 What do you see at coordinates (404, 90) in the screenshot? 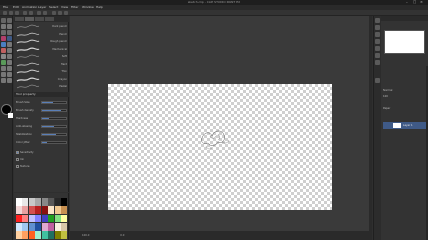
I see `blend-mode-select: Normal` at bounding box center [404, 90].